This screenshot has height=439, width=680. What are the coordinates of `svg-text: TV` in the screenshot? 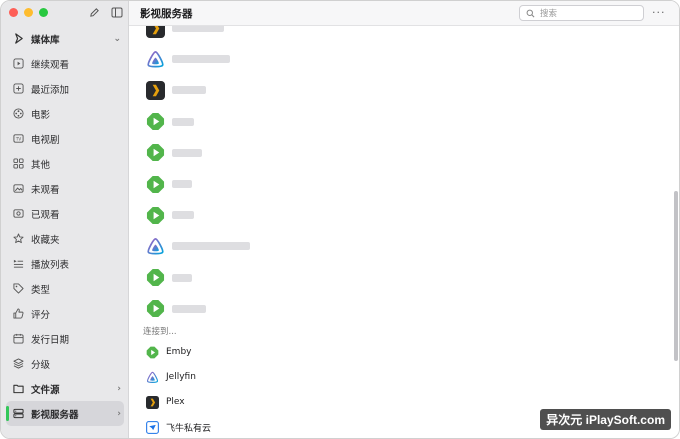 It's located at (17, 138).